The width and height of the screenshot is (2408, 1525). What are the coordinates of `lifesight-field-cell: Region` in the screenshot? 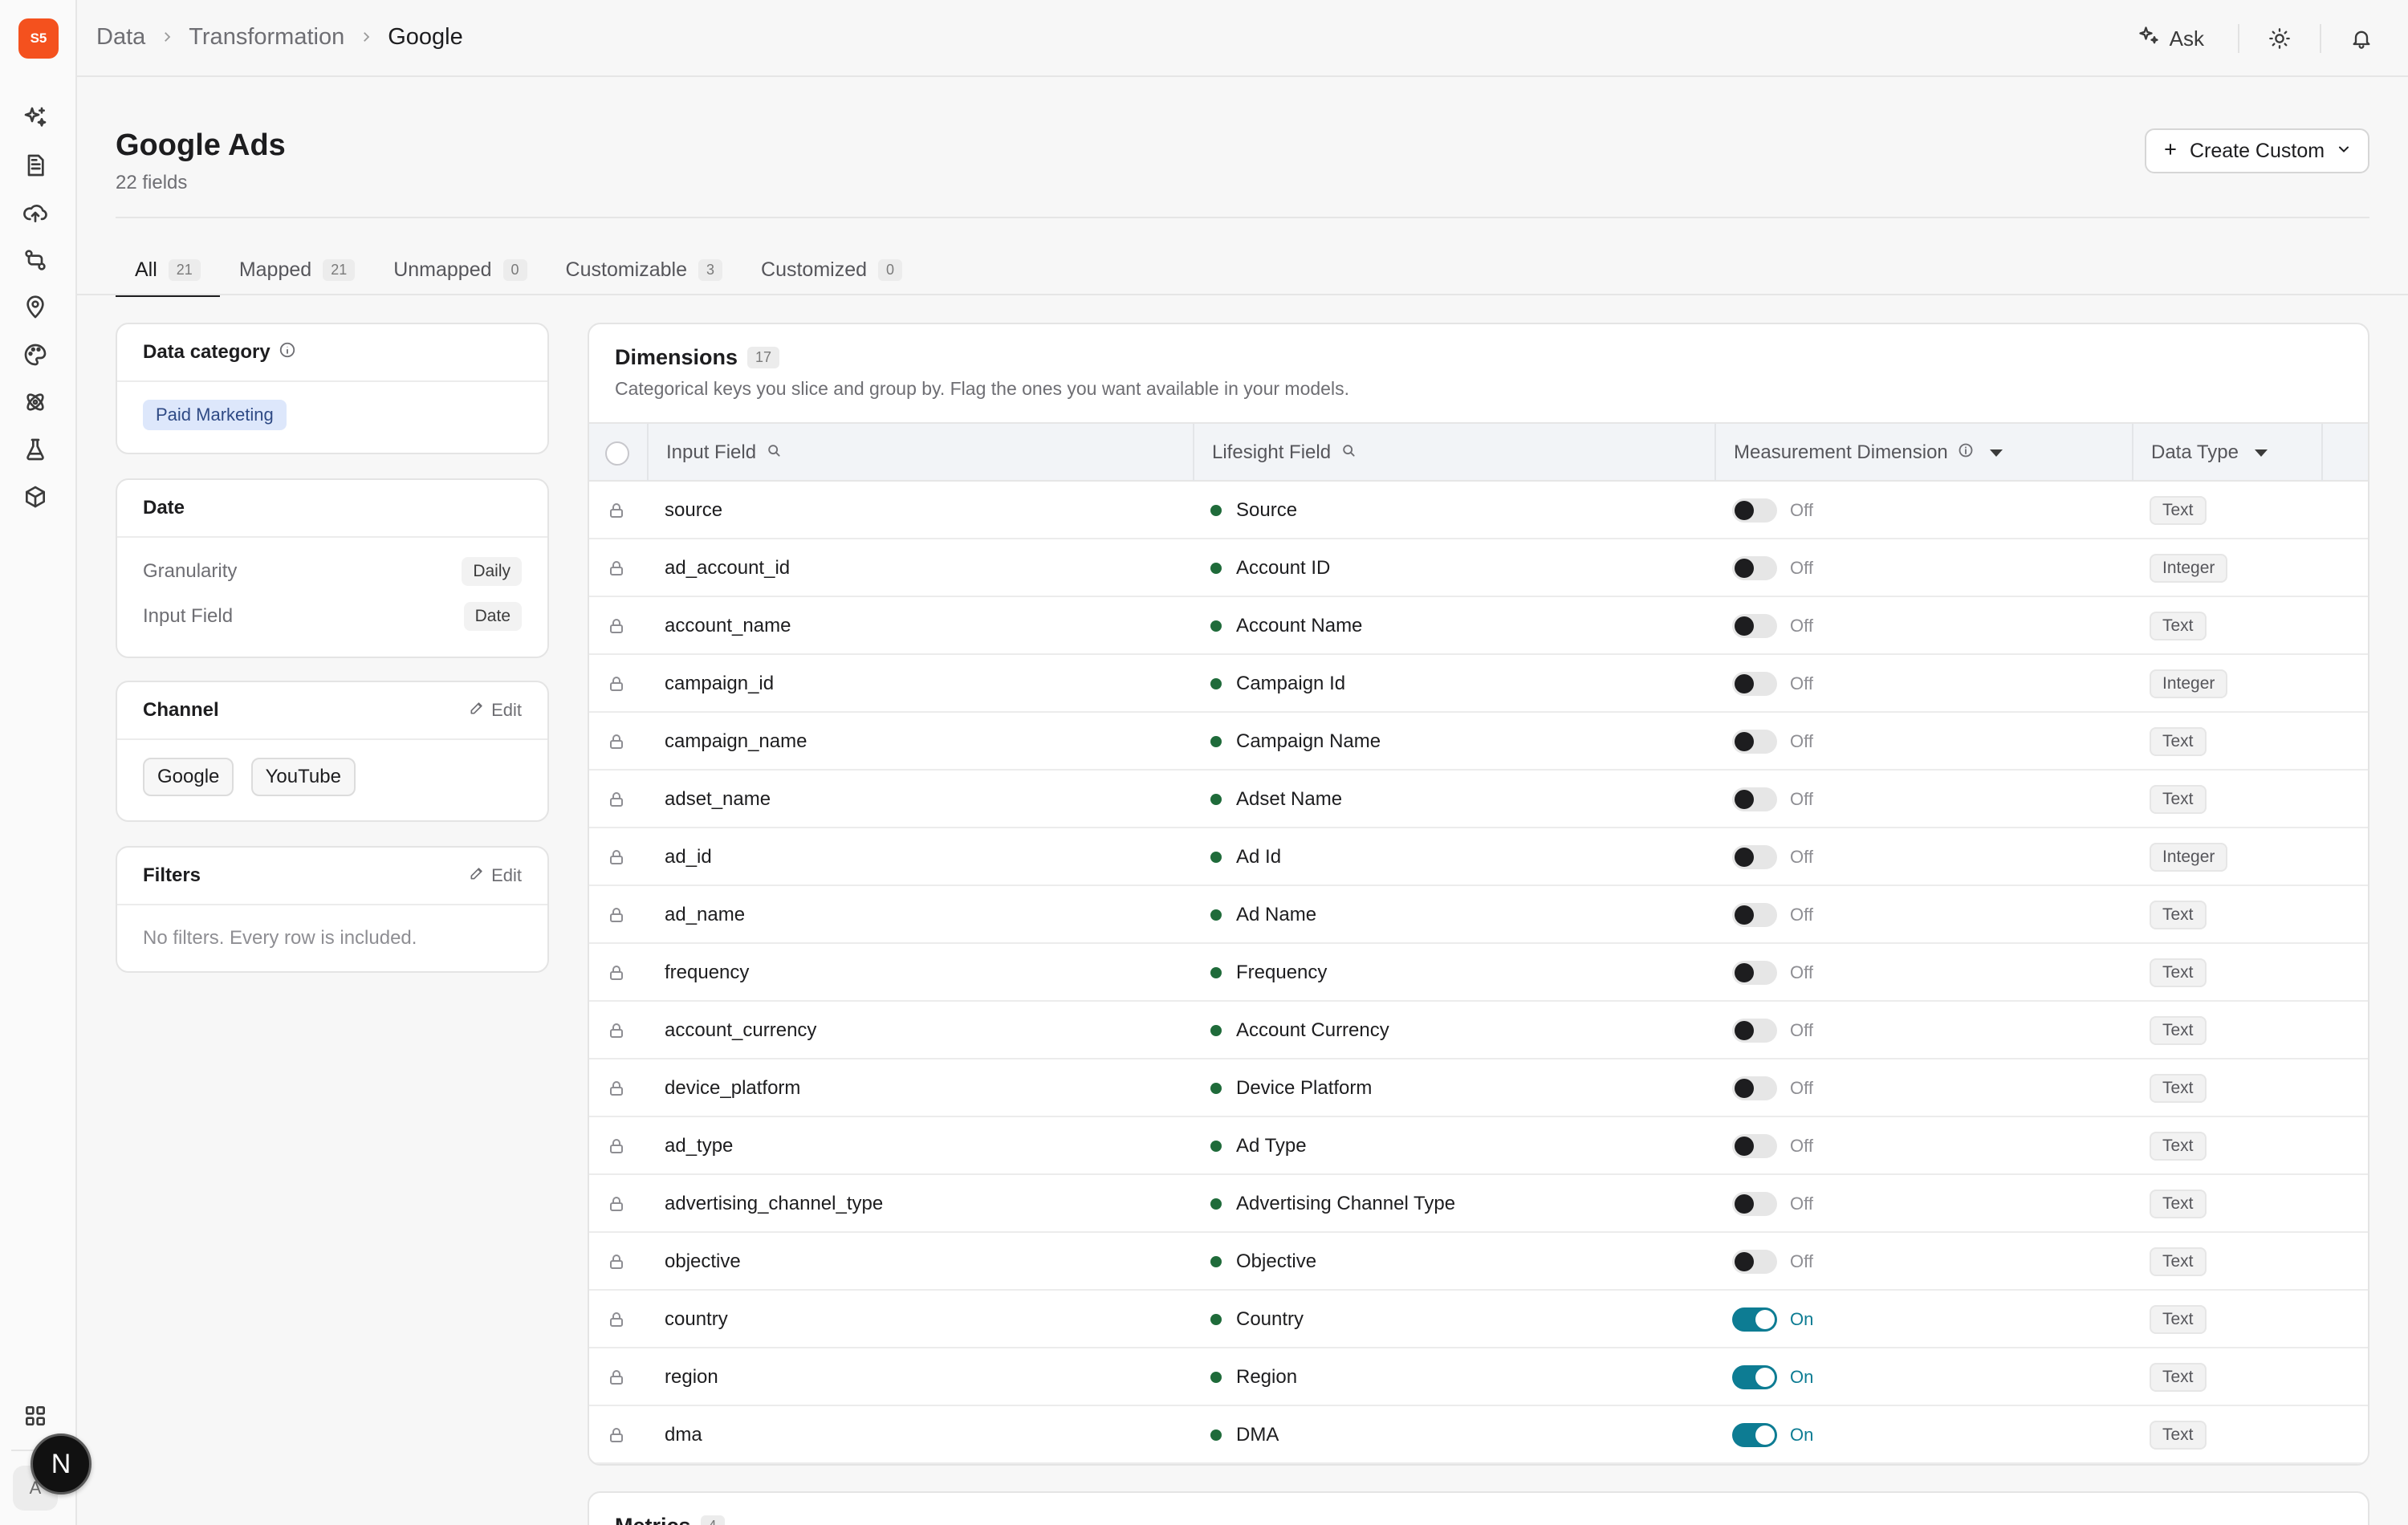 It's located at (1253, 1377).